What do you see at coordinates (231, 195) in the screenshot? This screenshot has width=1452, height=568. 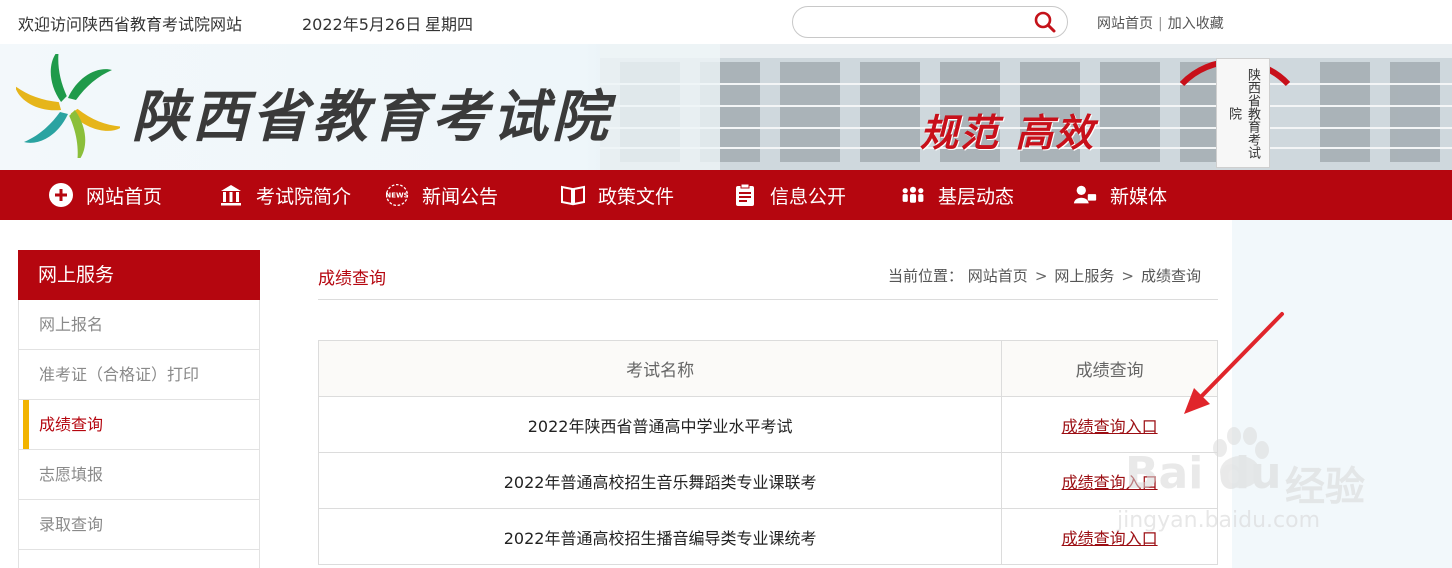 I see `building-icon` at bounding box center [231, 195].